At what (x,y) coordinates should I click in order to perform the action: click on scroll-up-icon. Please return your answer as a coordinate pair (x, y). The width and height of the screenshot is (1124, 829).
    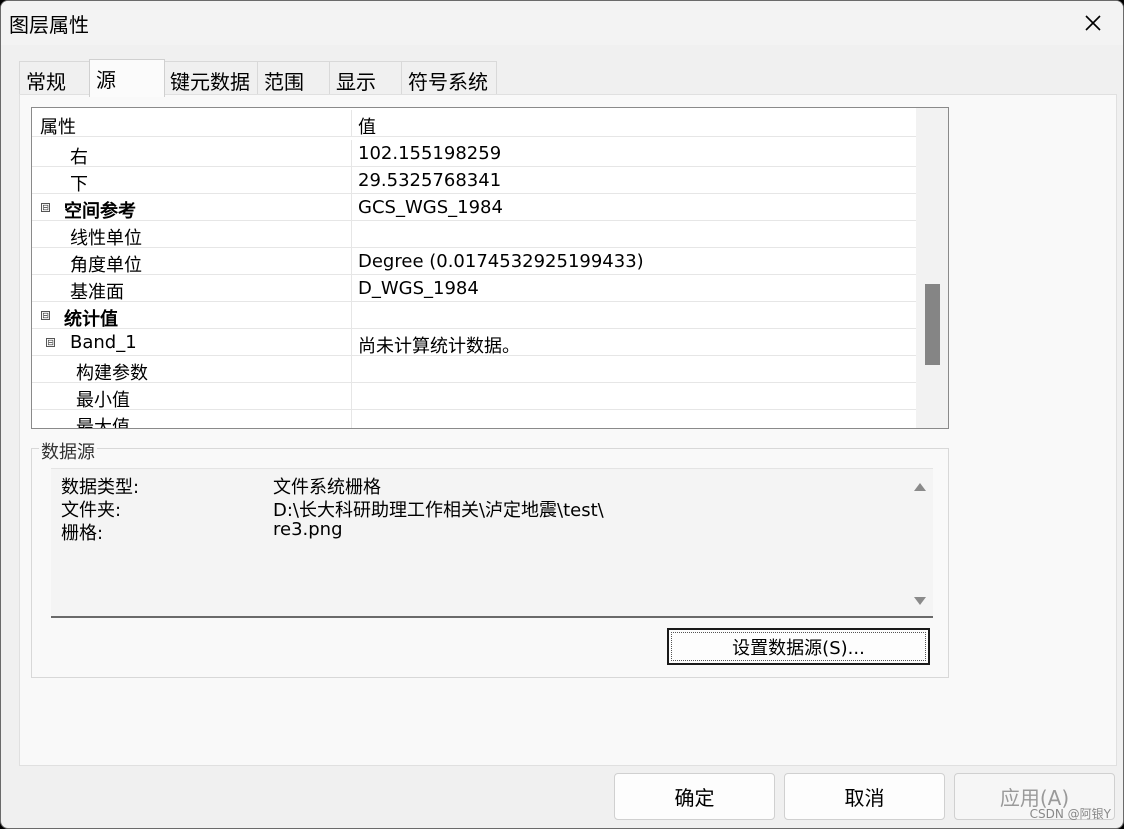
    Looking at the image, I should click on (920, 487).